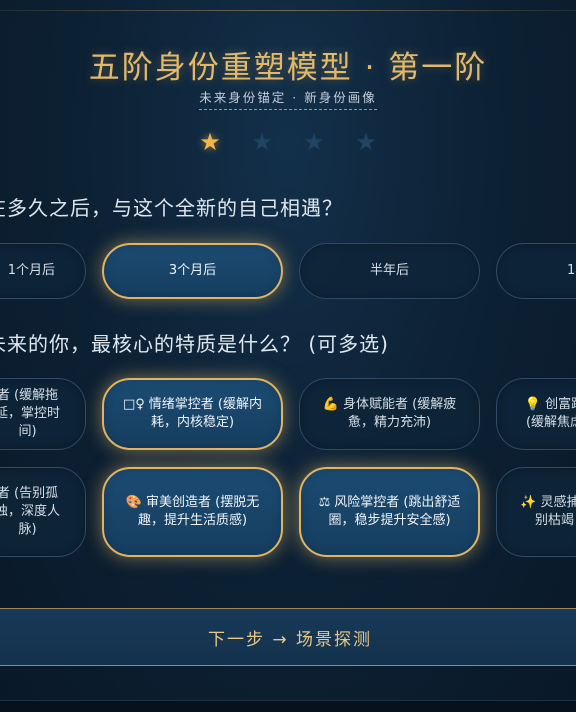 This screenshot has width=576, height=712. I want to click on duration-option-half-year: 半年后, so click(389, 271).